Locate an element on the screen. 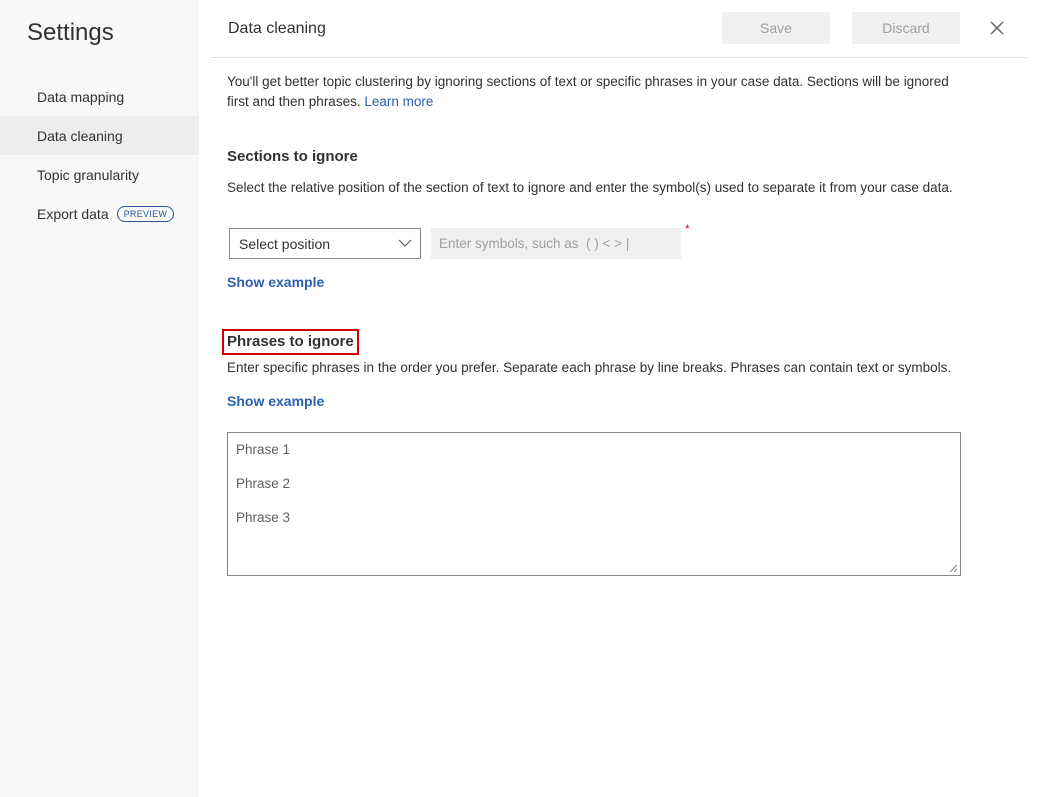 This screenshot has width=1046, height=797. position-select: Select position is located at coordinates (325, 243).